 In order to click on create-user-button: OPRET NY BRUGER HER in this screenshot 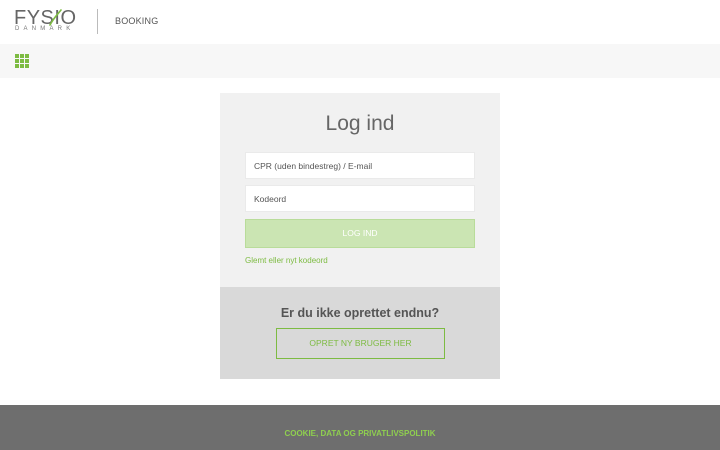, I will do `click(360, 343)`.